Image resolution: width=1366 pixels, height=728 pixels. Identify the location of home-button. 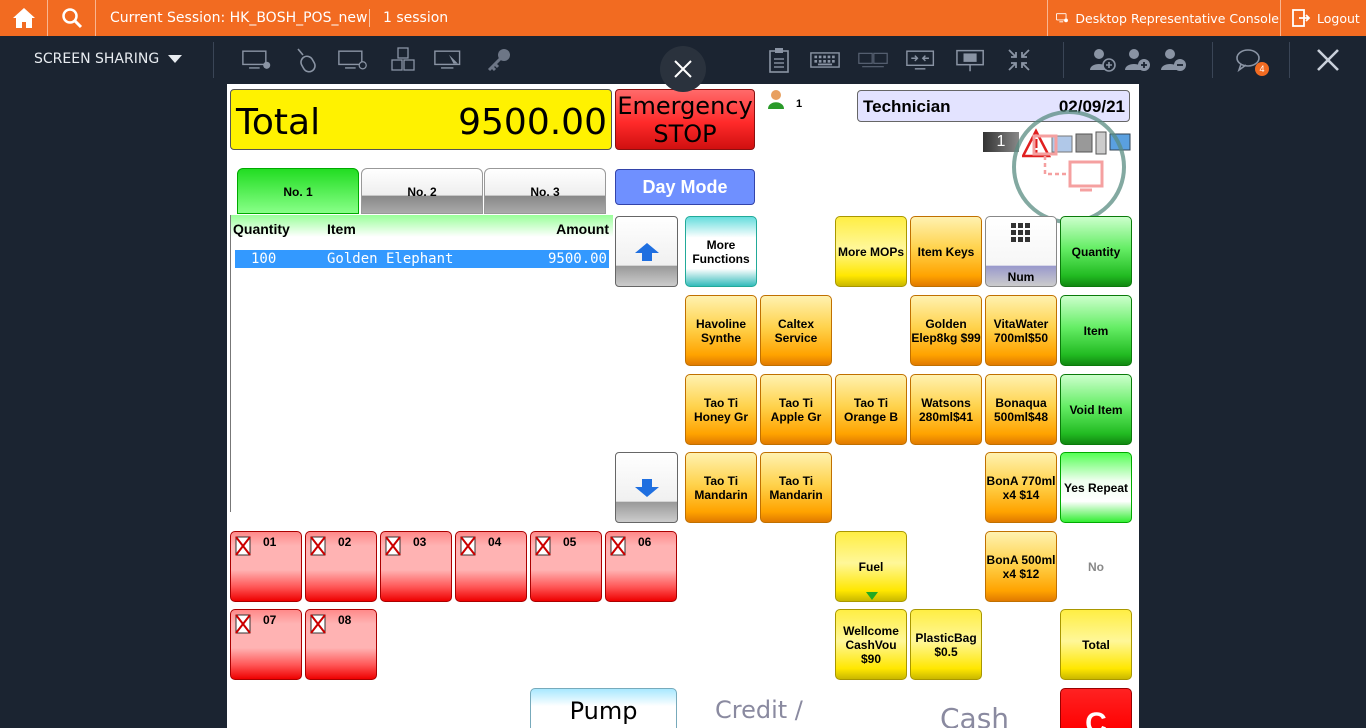
(24, 18).